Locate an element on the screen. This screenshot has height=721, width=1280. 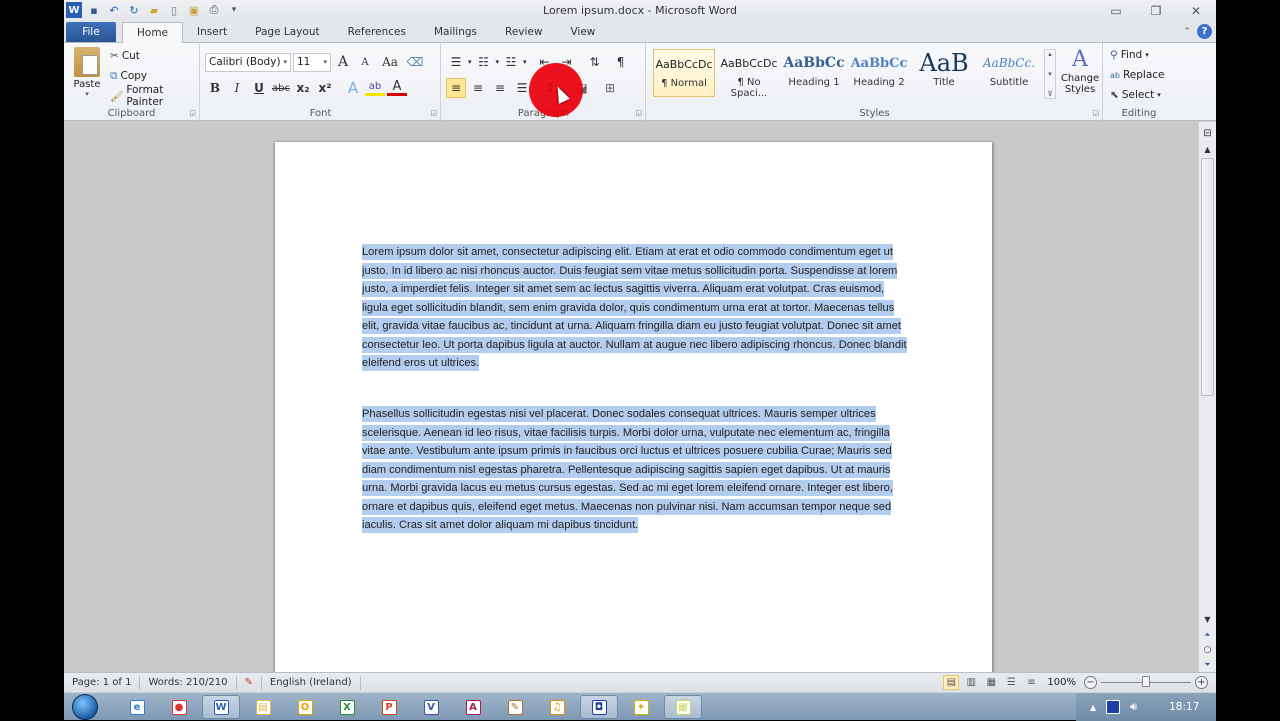
font-color-button: A is located at coordinates (397, 87).